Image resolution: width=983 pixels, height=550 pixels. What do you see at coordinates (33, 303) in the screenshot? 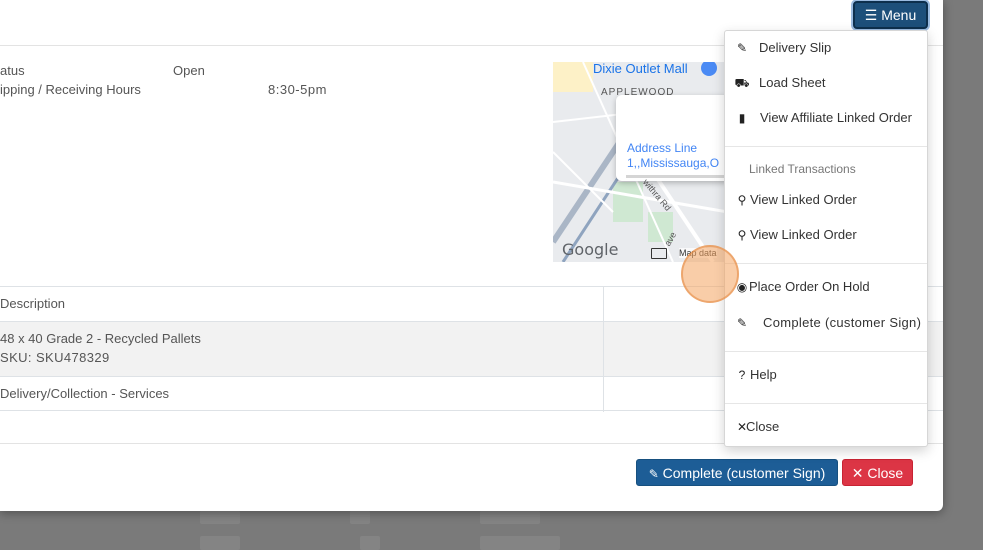
I see `description-header: Description` at bounding box center [33, 303].